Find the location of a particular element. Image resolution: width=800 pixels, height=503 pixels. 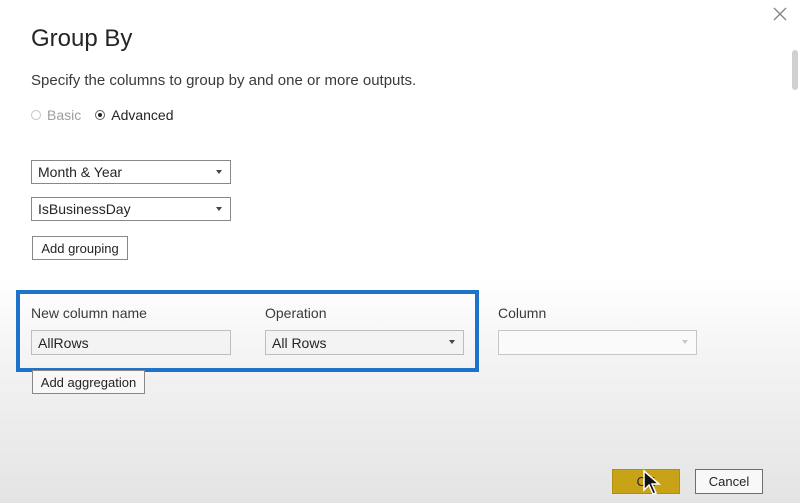

radio-advanced: Advanced is located at coordinates (134, 115).